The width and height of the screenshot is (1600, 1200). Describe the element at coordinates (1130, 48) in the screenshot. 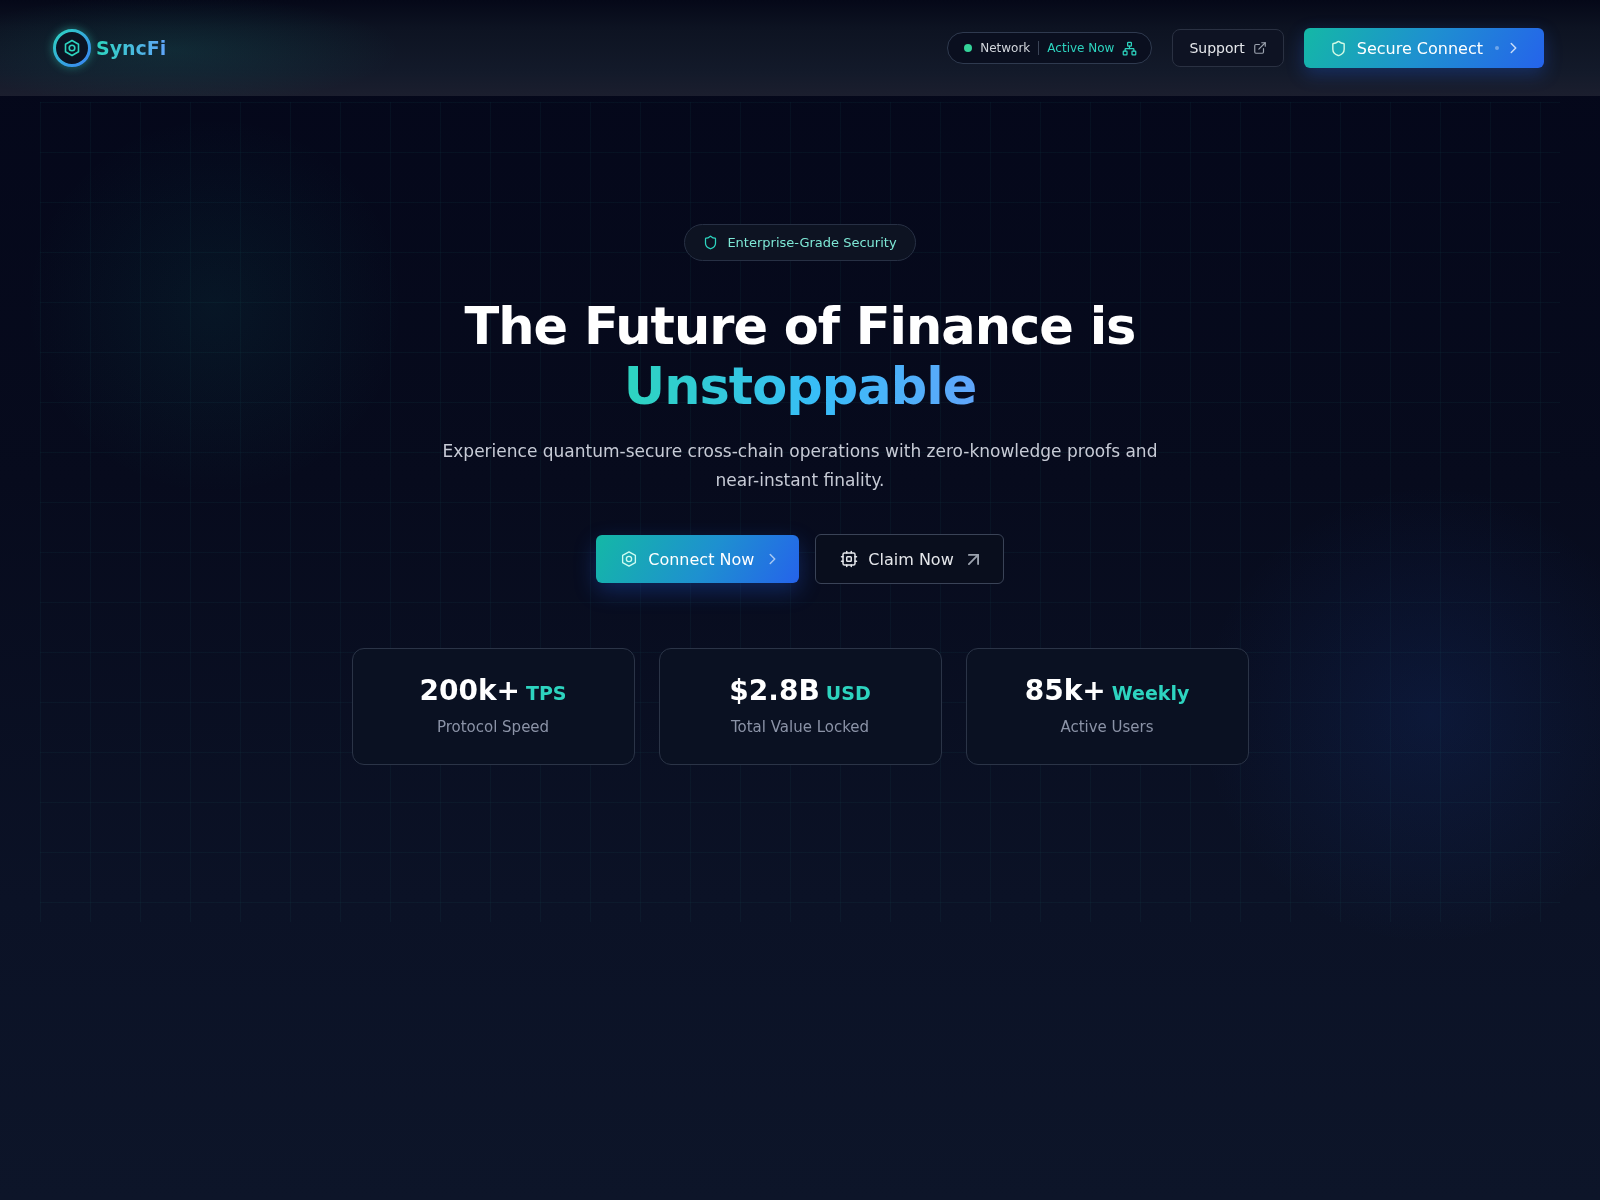

I see `network-icon` at that location.